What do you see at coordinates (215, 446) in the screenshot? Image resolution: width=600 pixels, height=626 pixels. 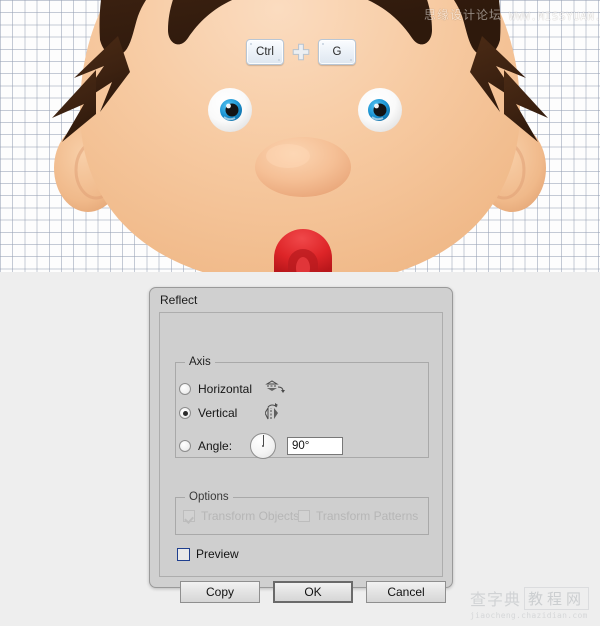 I see `radio-angle-label: Angle:` at bounding box center [215, 446].